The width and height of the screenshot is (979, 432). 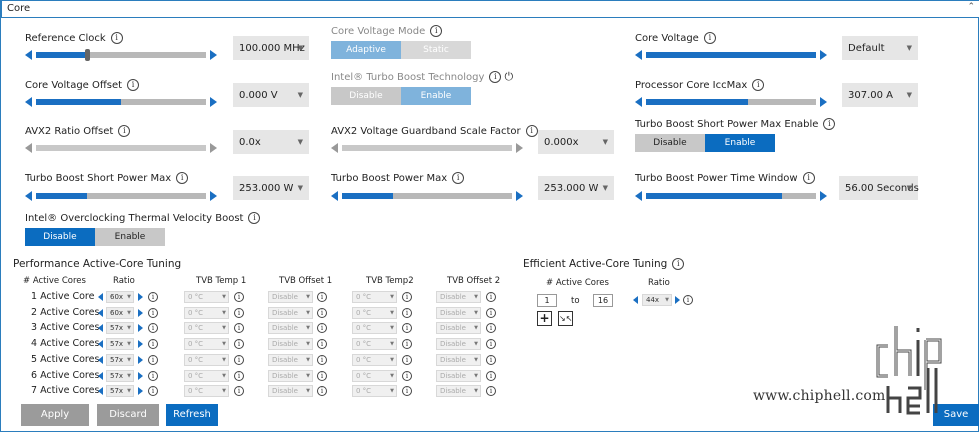 What do you see at coordinates (544, 318) in the screenshot?
I see `add-range-icon: +` at bounding box center [544, 318].